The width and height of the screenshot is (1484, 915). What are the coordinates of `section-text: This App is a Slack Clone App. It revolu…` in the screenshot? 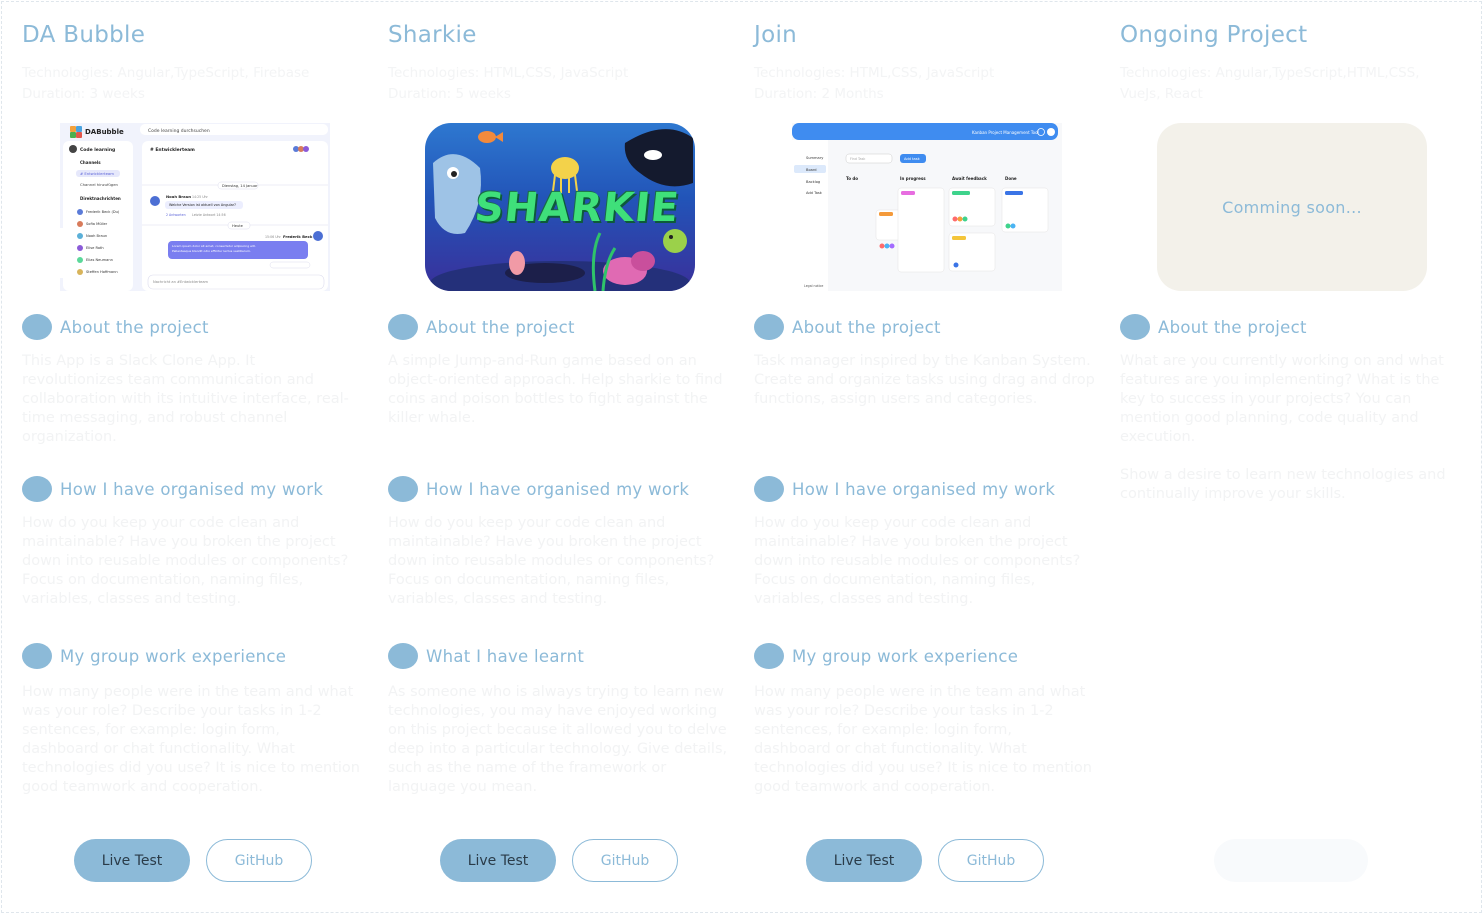 It's located at (185, 399).